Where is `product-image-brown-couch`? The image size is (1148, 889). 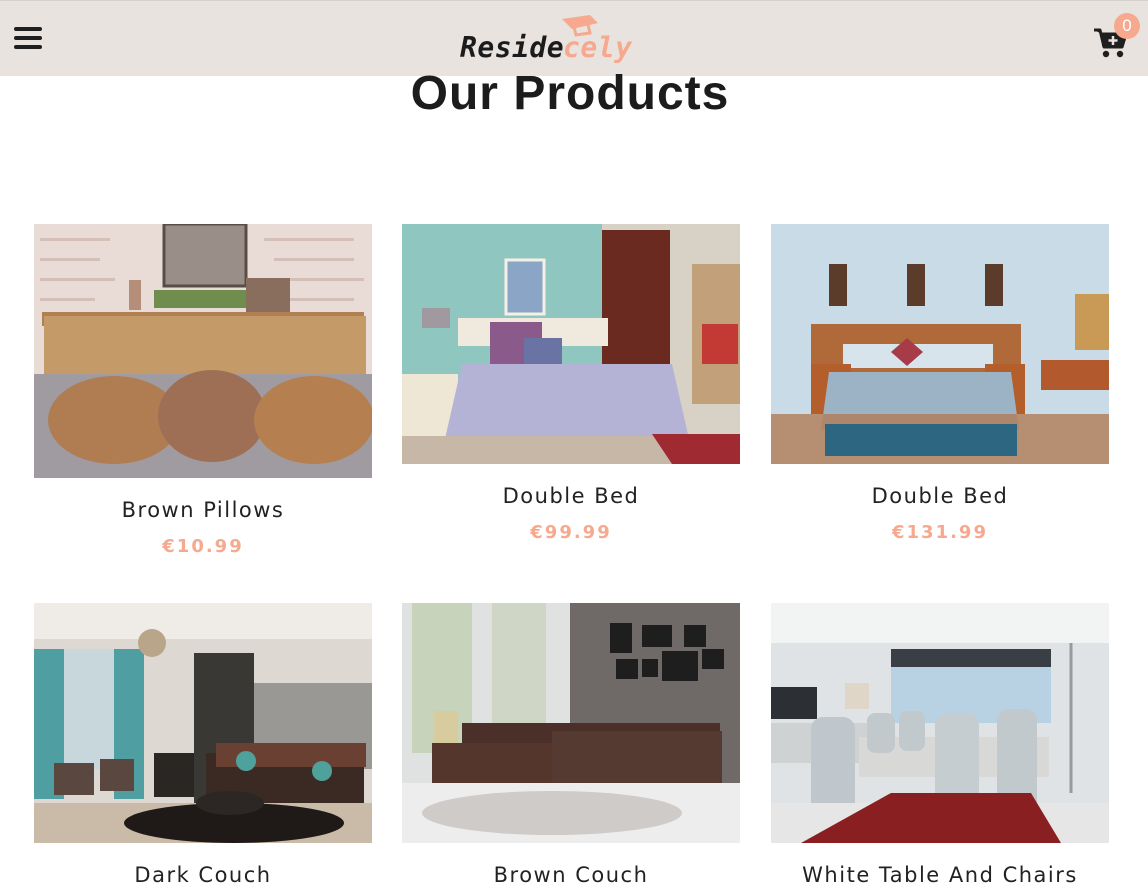 product-image-brown-couch is located at coordinates (571, 723).